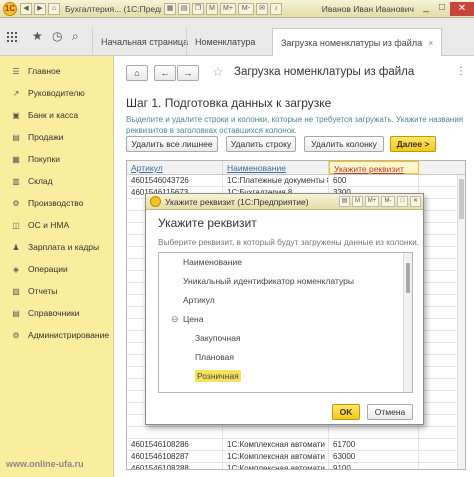  What do you see at coordinates (212, 262) in the screenshot?
I see `attribute-item-label: Наименование` at bounding box center [212, 262].